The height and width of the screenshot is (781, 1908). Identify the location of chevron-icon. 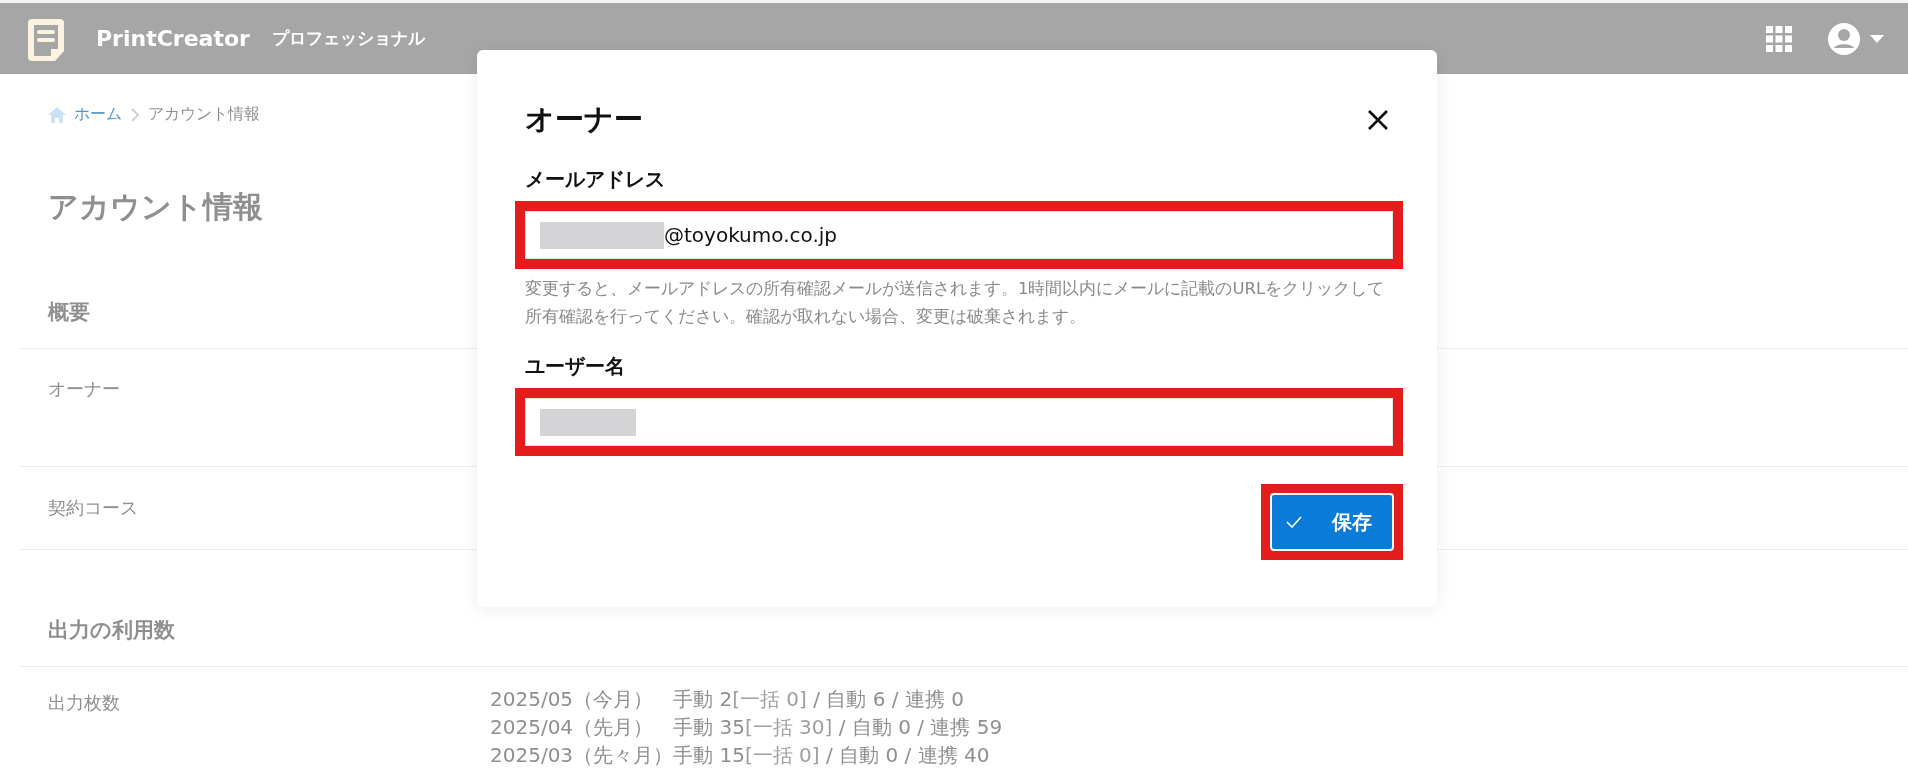
(135, 114).